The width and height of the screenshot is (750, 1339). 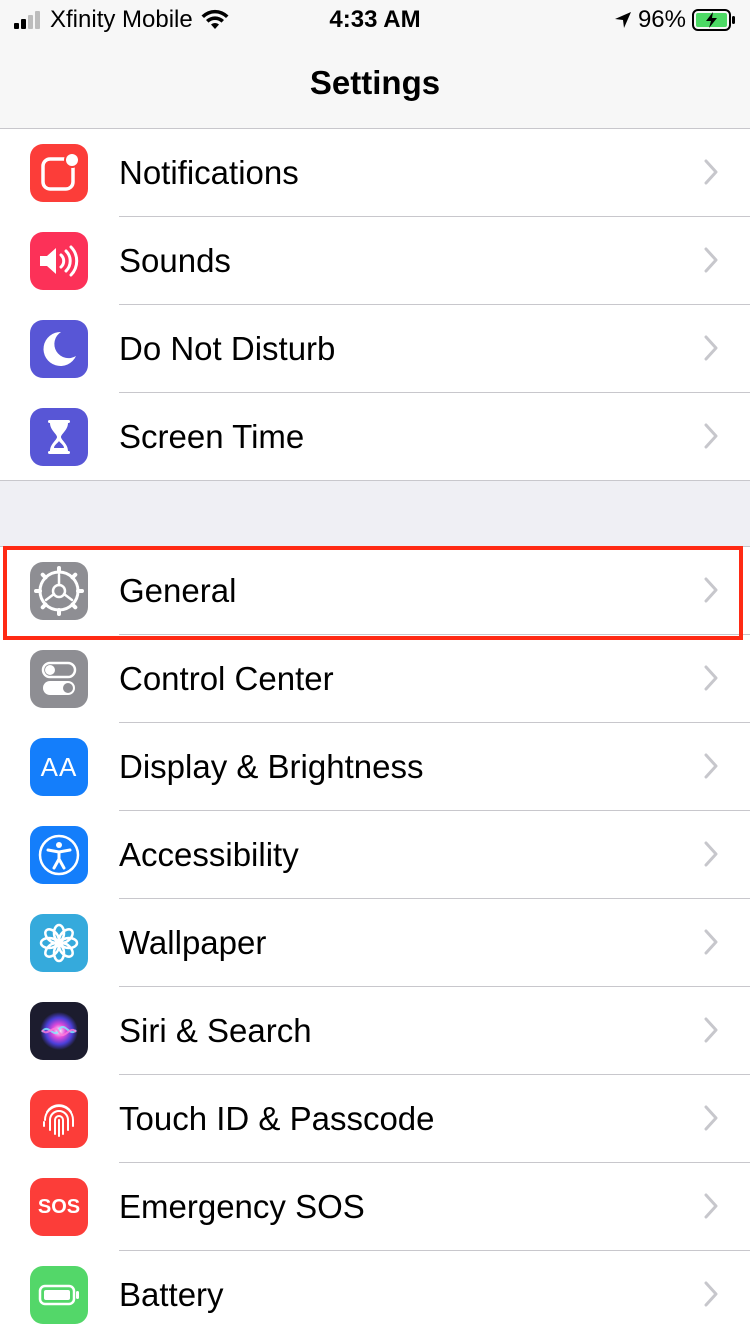 I want to click on settings-row-screen-time: Screen Time, so click(x=375, y=437).